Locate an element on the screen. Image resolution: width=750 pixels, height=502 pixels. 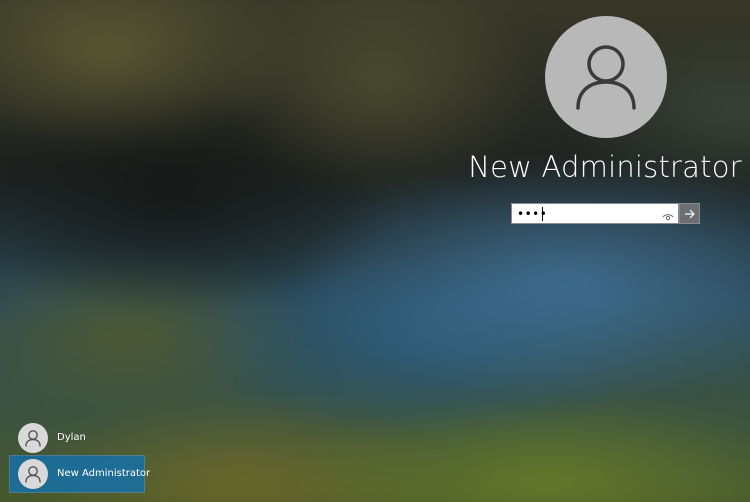
user-list: Dylan New Administrator is located at coordinates (79, 456).